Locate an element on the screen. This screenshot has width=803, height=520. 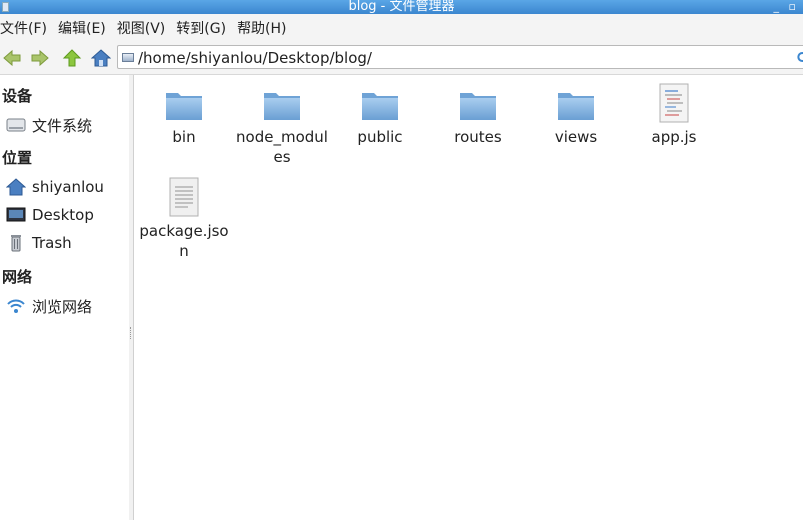
toolbar: /home/shiyanlou/Desktop/blog/ is located at coordinates (401, 58).